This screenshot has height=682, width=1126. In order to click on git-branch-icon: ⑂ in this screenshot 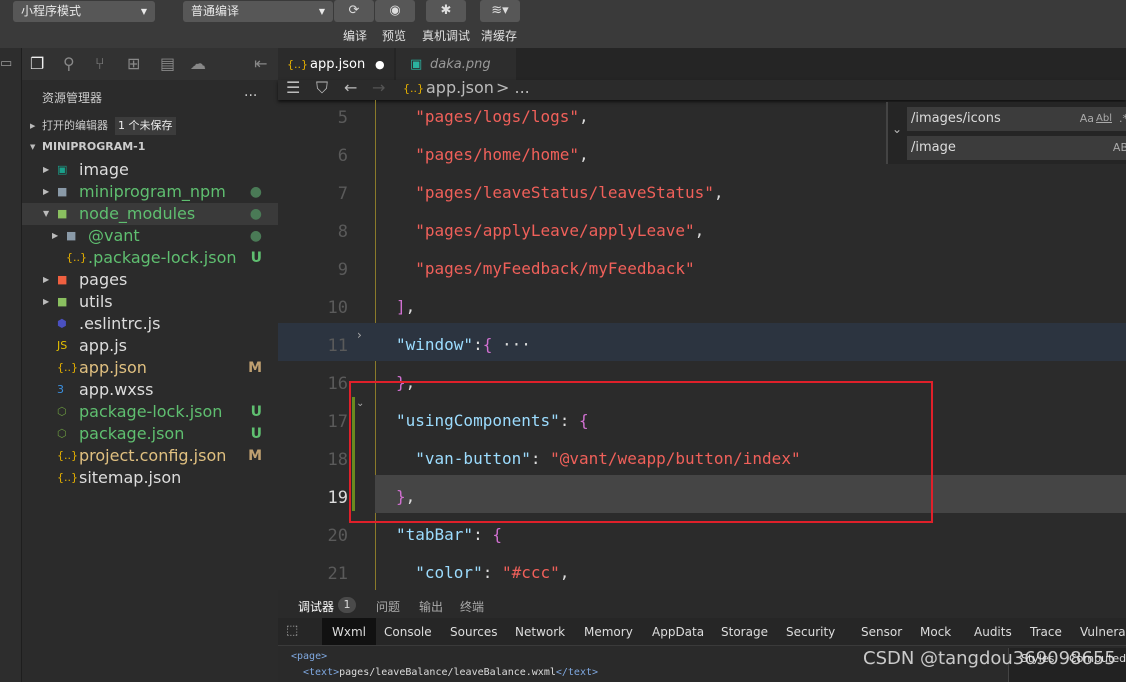, I will do `click(100, 63)`.